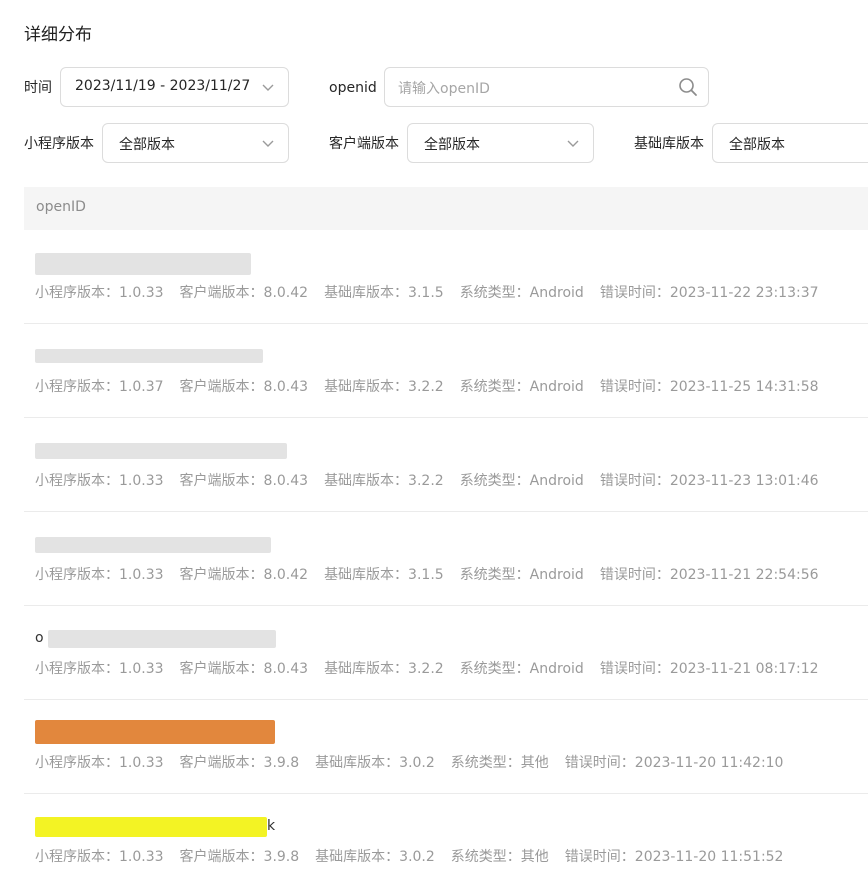  I want to click on openid-visible-prefix: o, so click(39, 638).